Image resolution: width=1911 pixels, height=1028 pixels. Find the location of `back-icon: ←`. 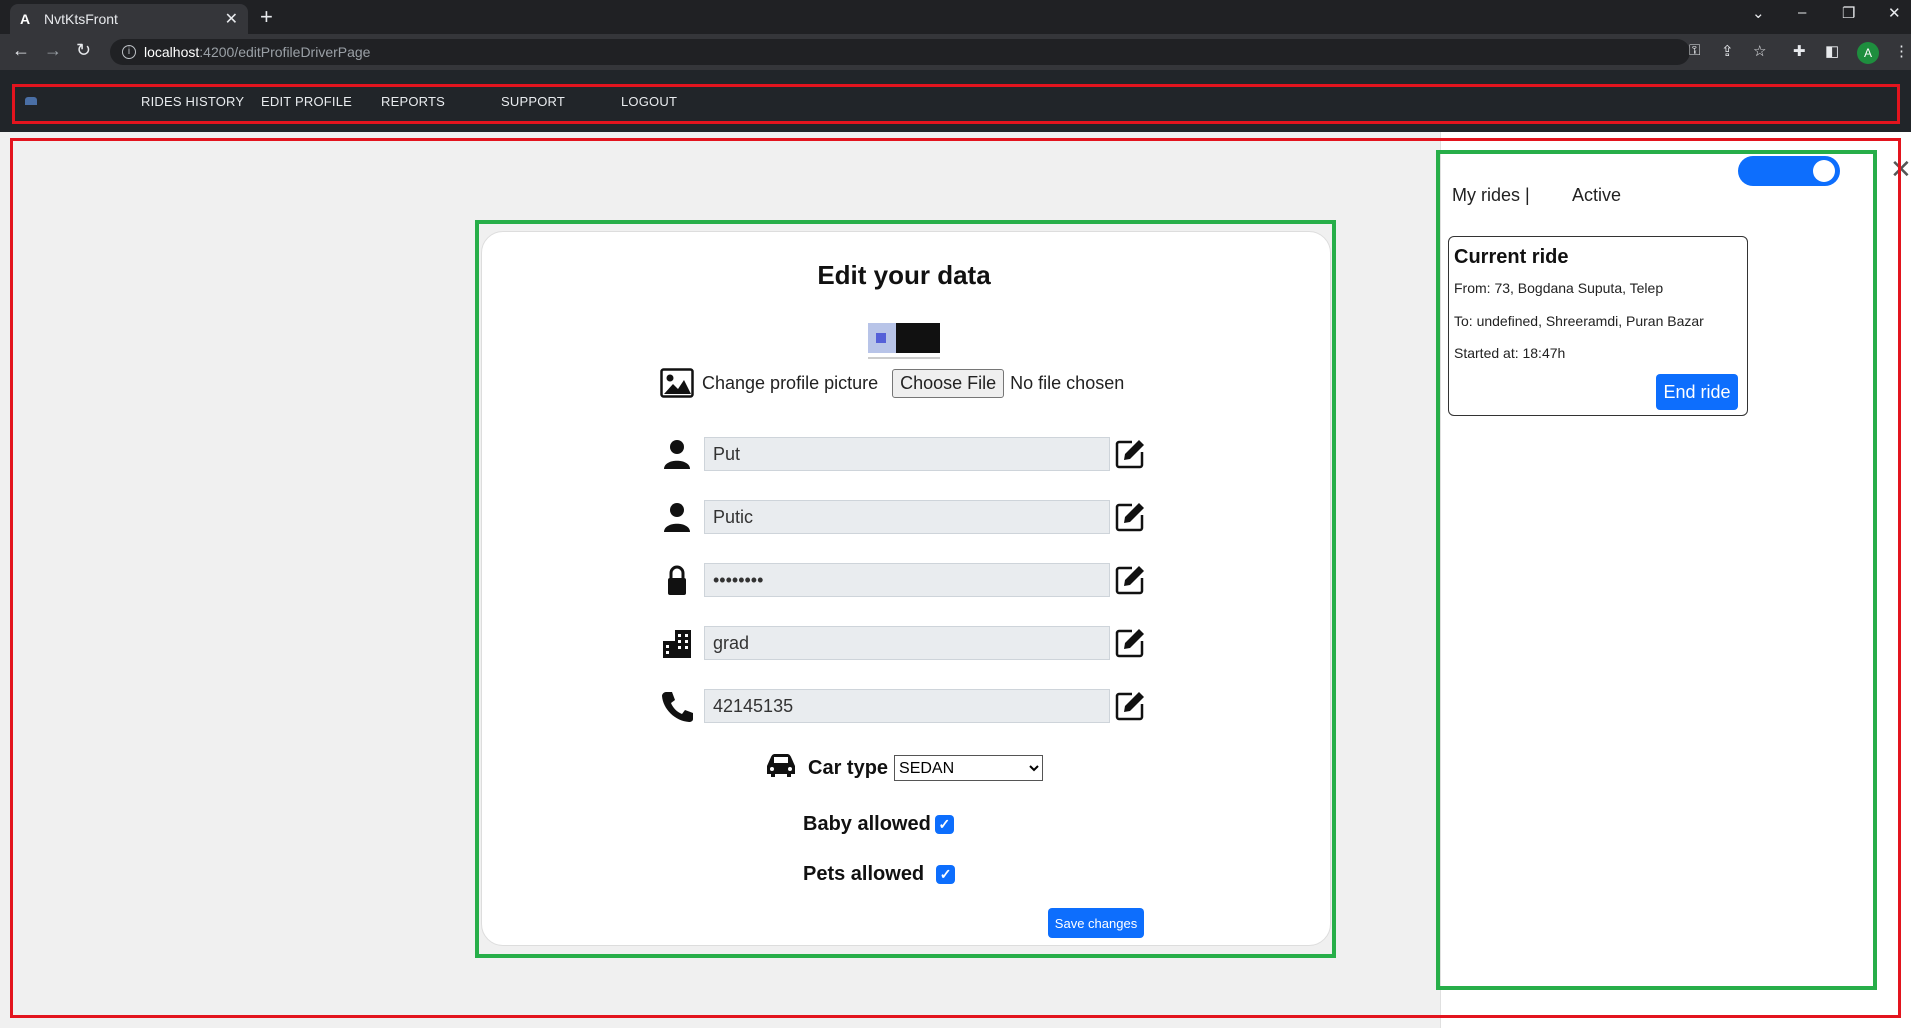

back-icon: ← is located at coordinates (21, 50).